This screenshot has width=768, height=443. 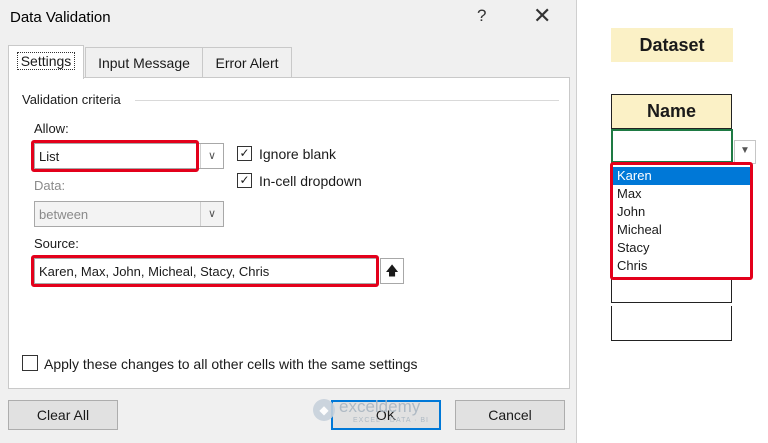 What do you see at coordinates (671, 323) in the screenshot?
I see `table-row` at bounding box center [671, 323].